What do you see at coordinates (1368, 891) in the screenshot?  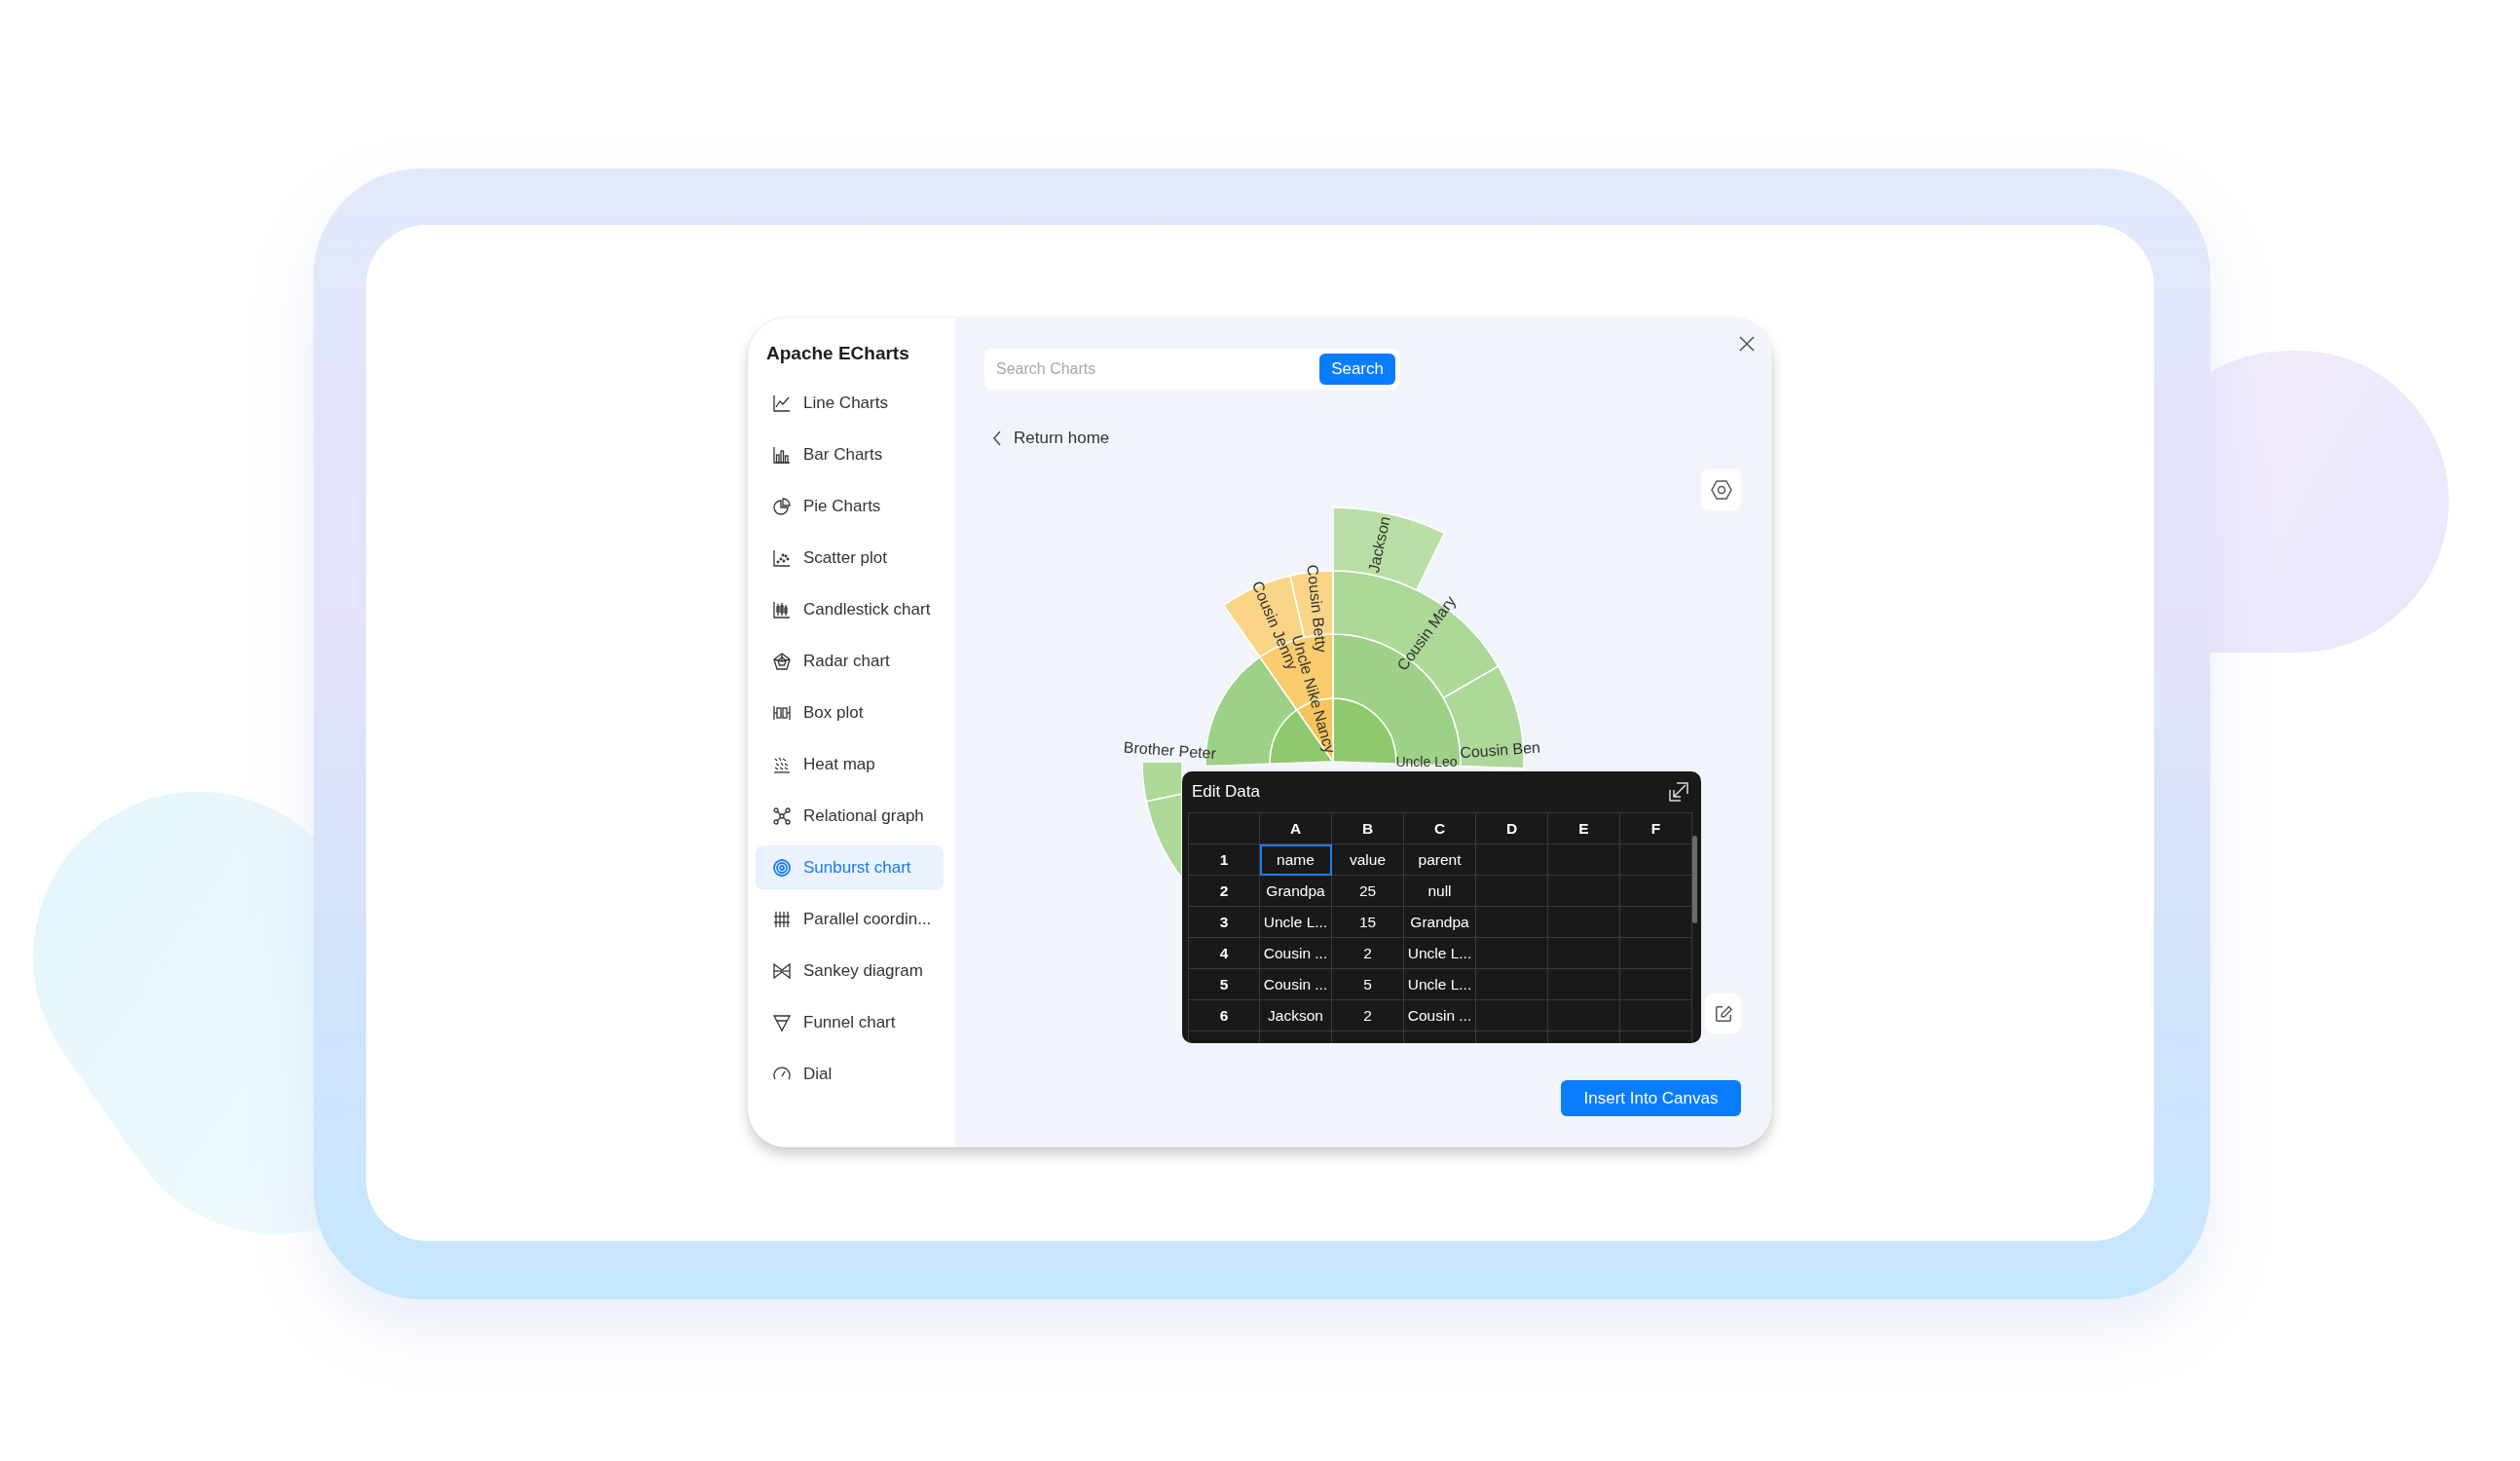 I see `table-cell: 25` at bounding box center [1368, 891].